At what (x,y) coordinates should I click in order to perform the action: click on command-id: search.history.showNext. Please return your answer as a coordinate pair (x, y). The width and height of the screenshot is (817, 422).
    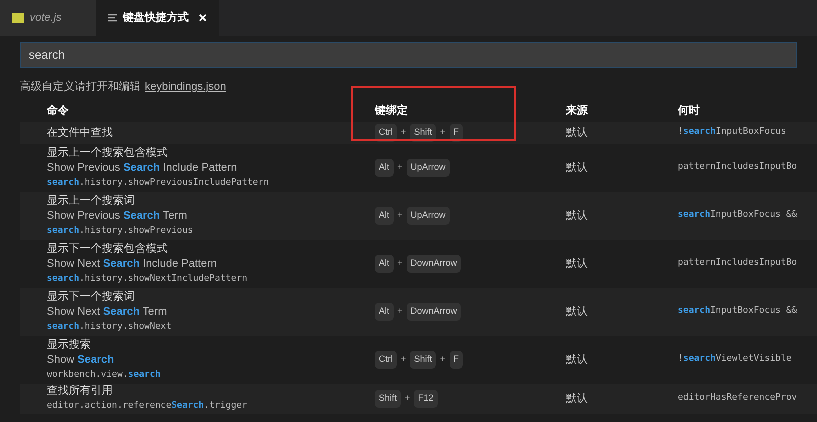
    Looking at the image, I should click on (110, 327).